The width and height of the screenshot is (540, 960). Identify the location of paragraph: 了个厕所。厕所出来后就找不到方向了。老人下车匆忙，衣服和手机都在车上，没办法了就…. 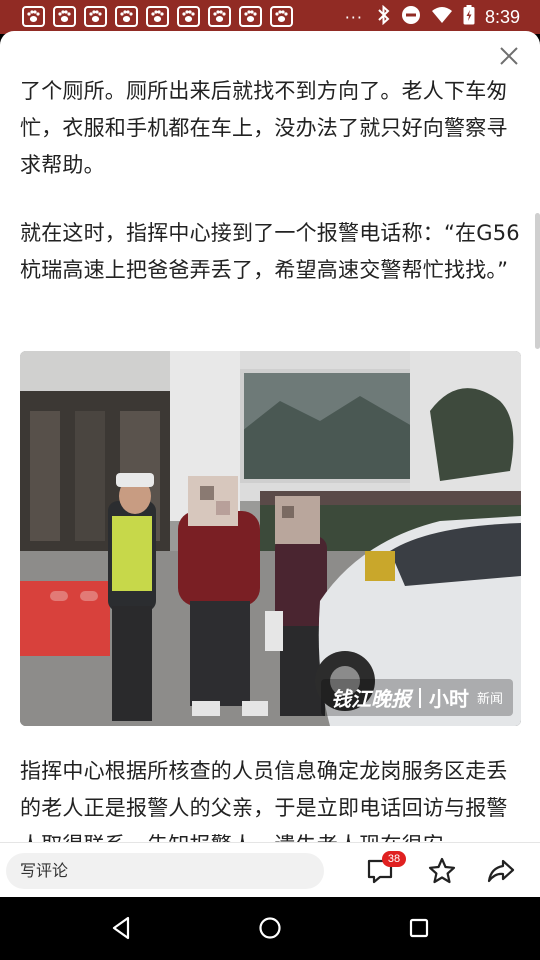
(264, 128).